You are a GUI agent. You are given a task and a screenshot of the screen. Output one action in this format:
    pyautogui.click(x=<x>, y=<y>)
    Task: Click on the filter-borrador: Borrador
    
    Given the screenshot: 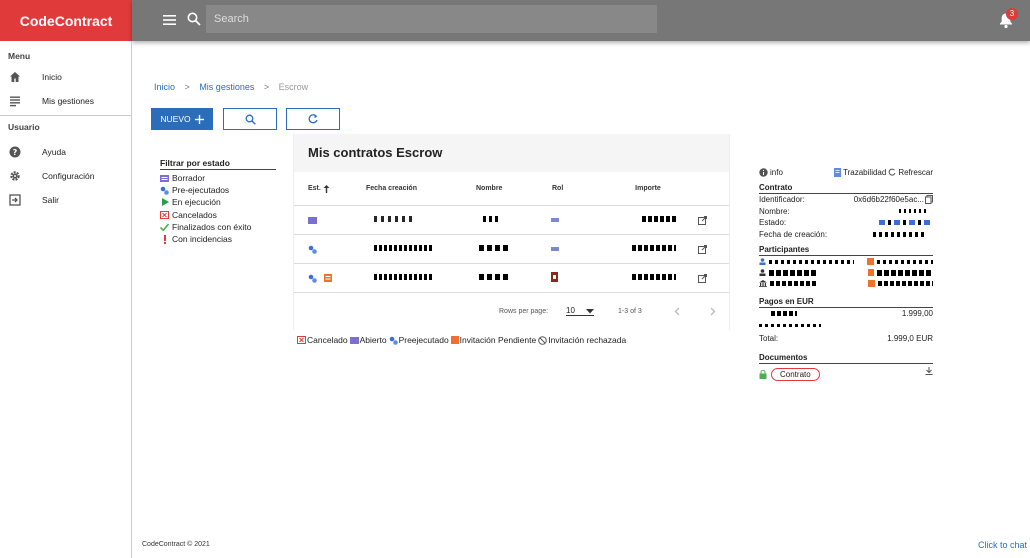 What is the action you would take?
    pyautogui.click(x=218, y=178)
    